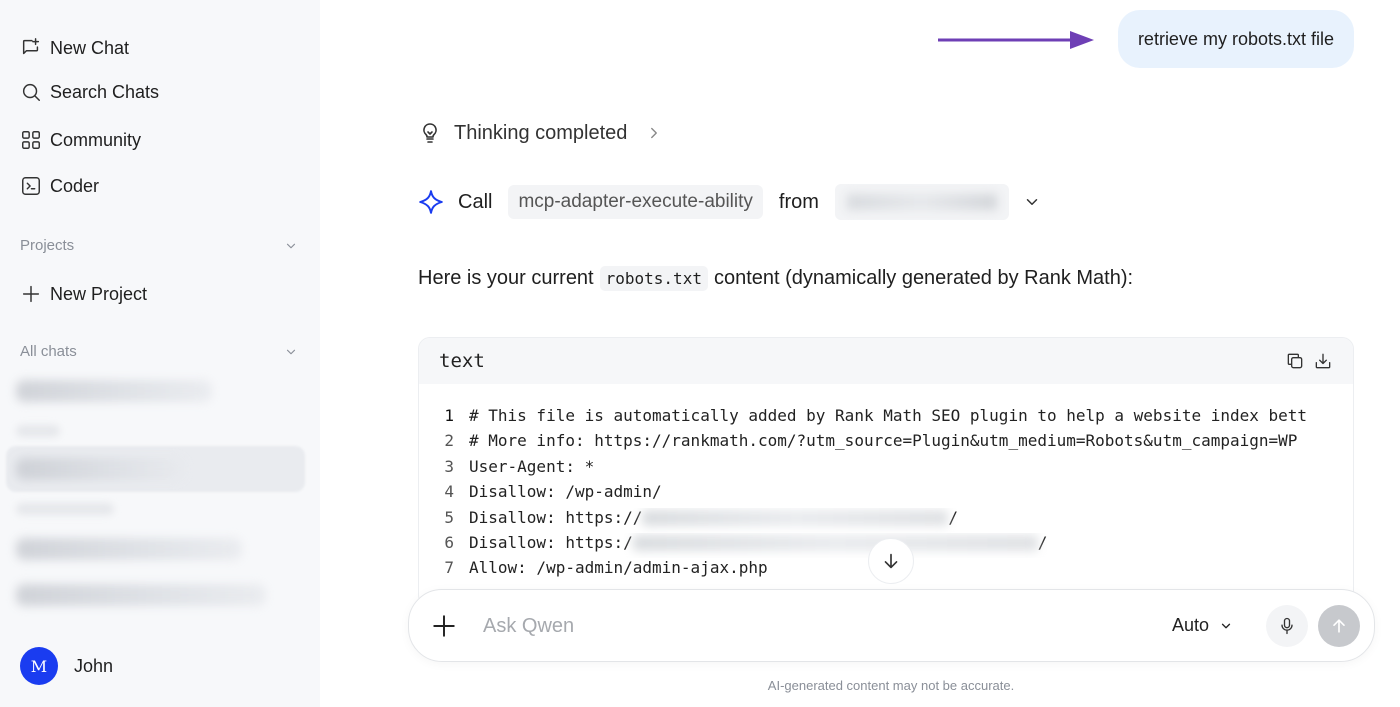  What do you see at coordinates (48, 351) in the screenshot?
I see `all-chats-label: All chats` at bounding box center [48, 351].